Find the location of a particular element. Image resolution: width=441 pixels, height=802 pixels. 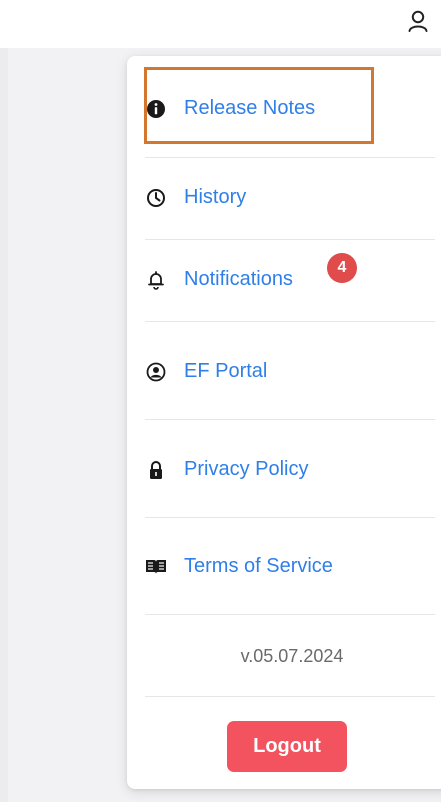

lock-icon is located at coordinates (156, 470).